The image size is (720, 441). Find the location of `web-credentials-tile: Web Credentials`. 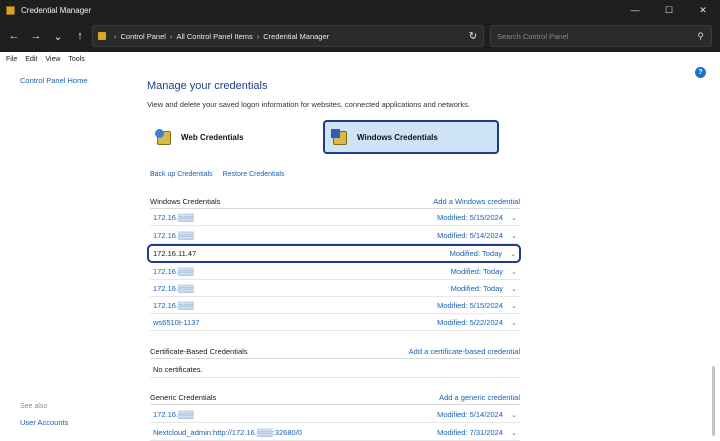

web-credentials-tile: Web Credentials is located at coordinates (227, 137).